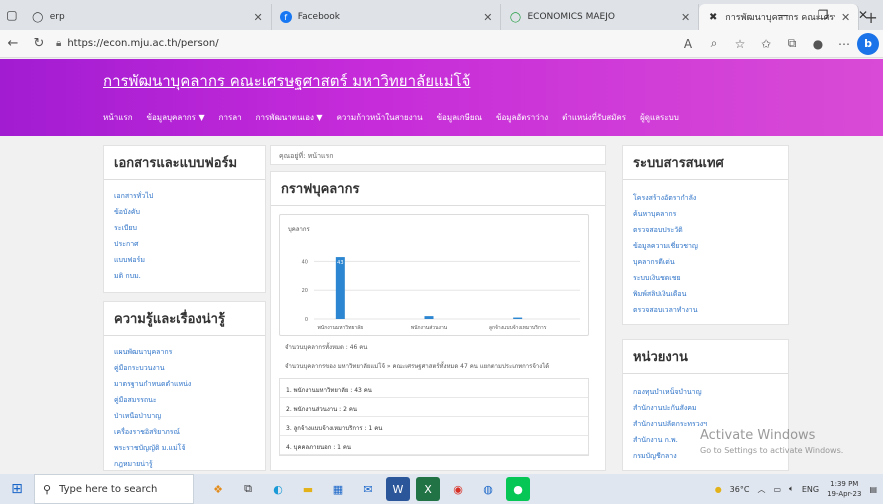  Describe the element at coordinates (705, 408) in the screenshot. I see `unit-link: สำนักงานปะกันสังคม` at that location.